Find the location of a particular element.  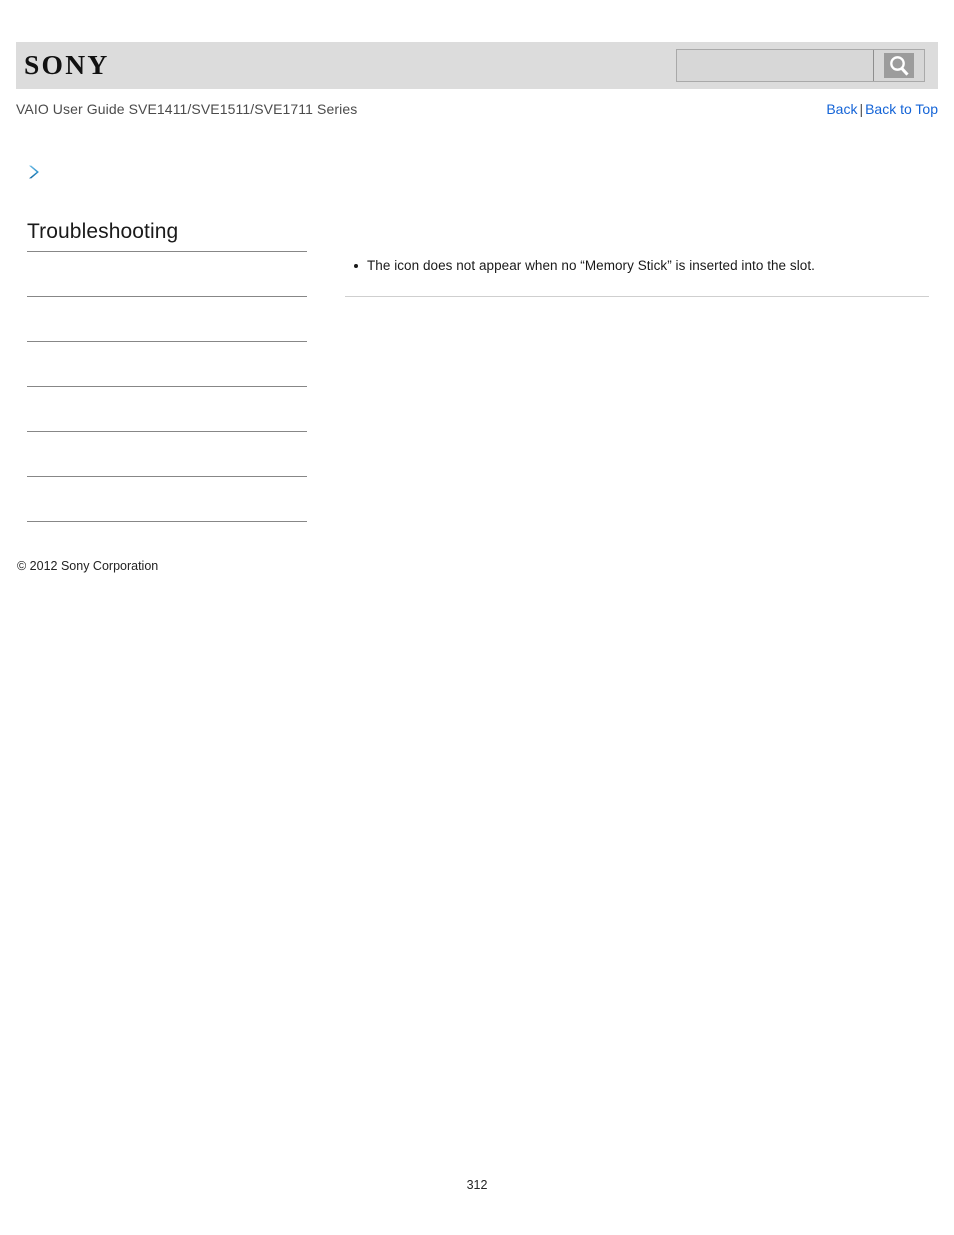

search-button is located at coordinates (898, 65).